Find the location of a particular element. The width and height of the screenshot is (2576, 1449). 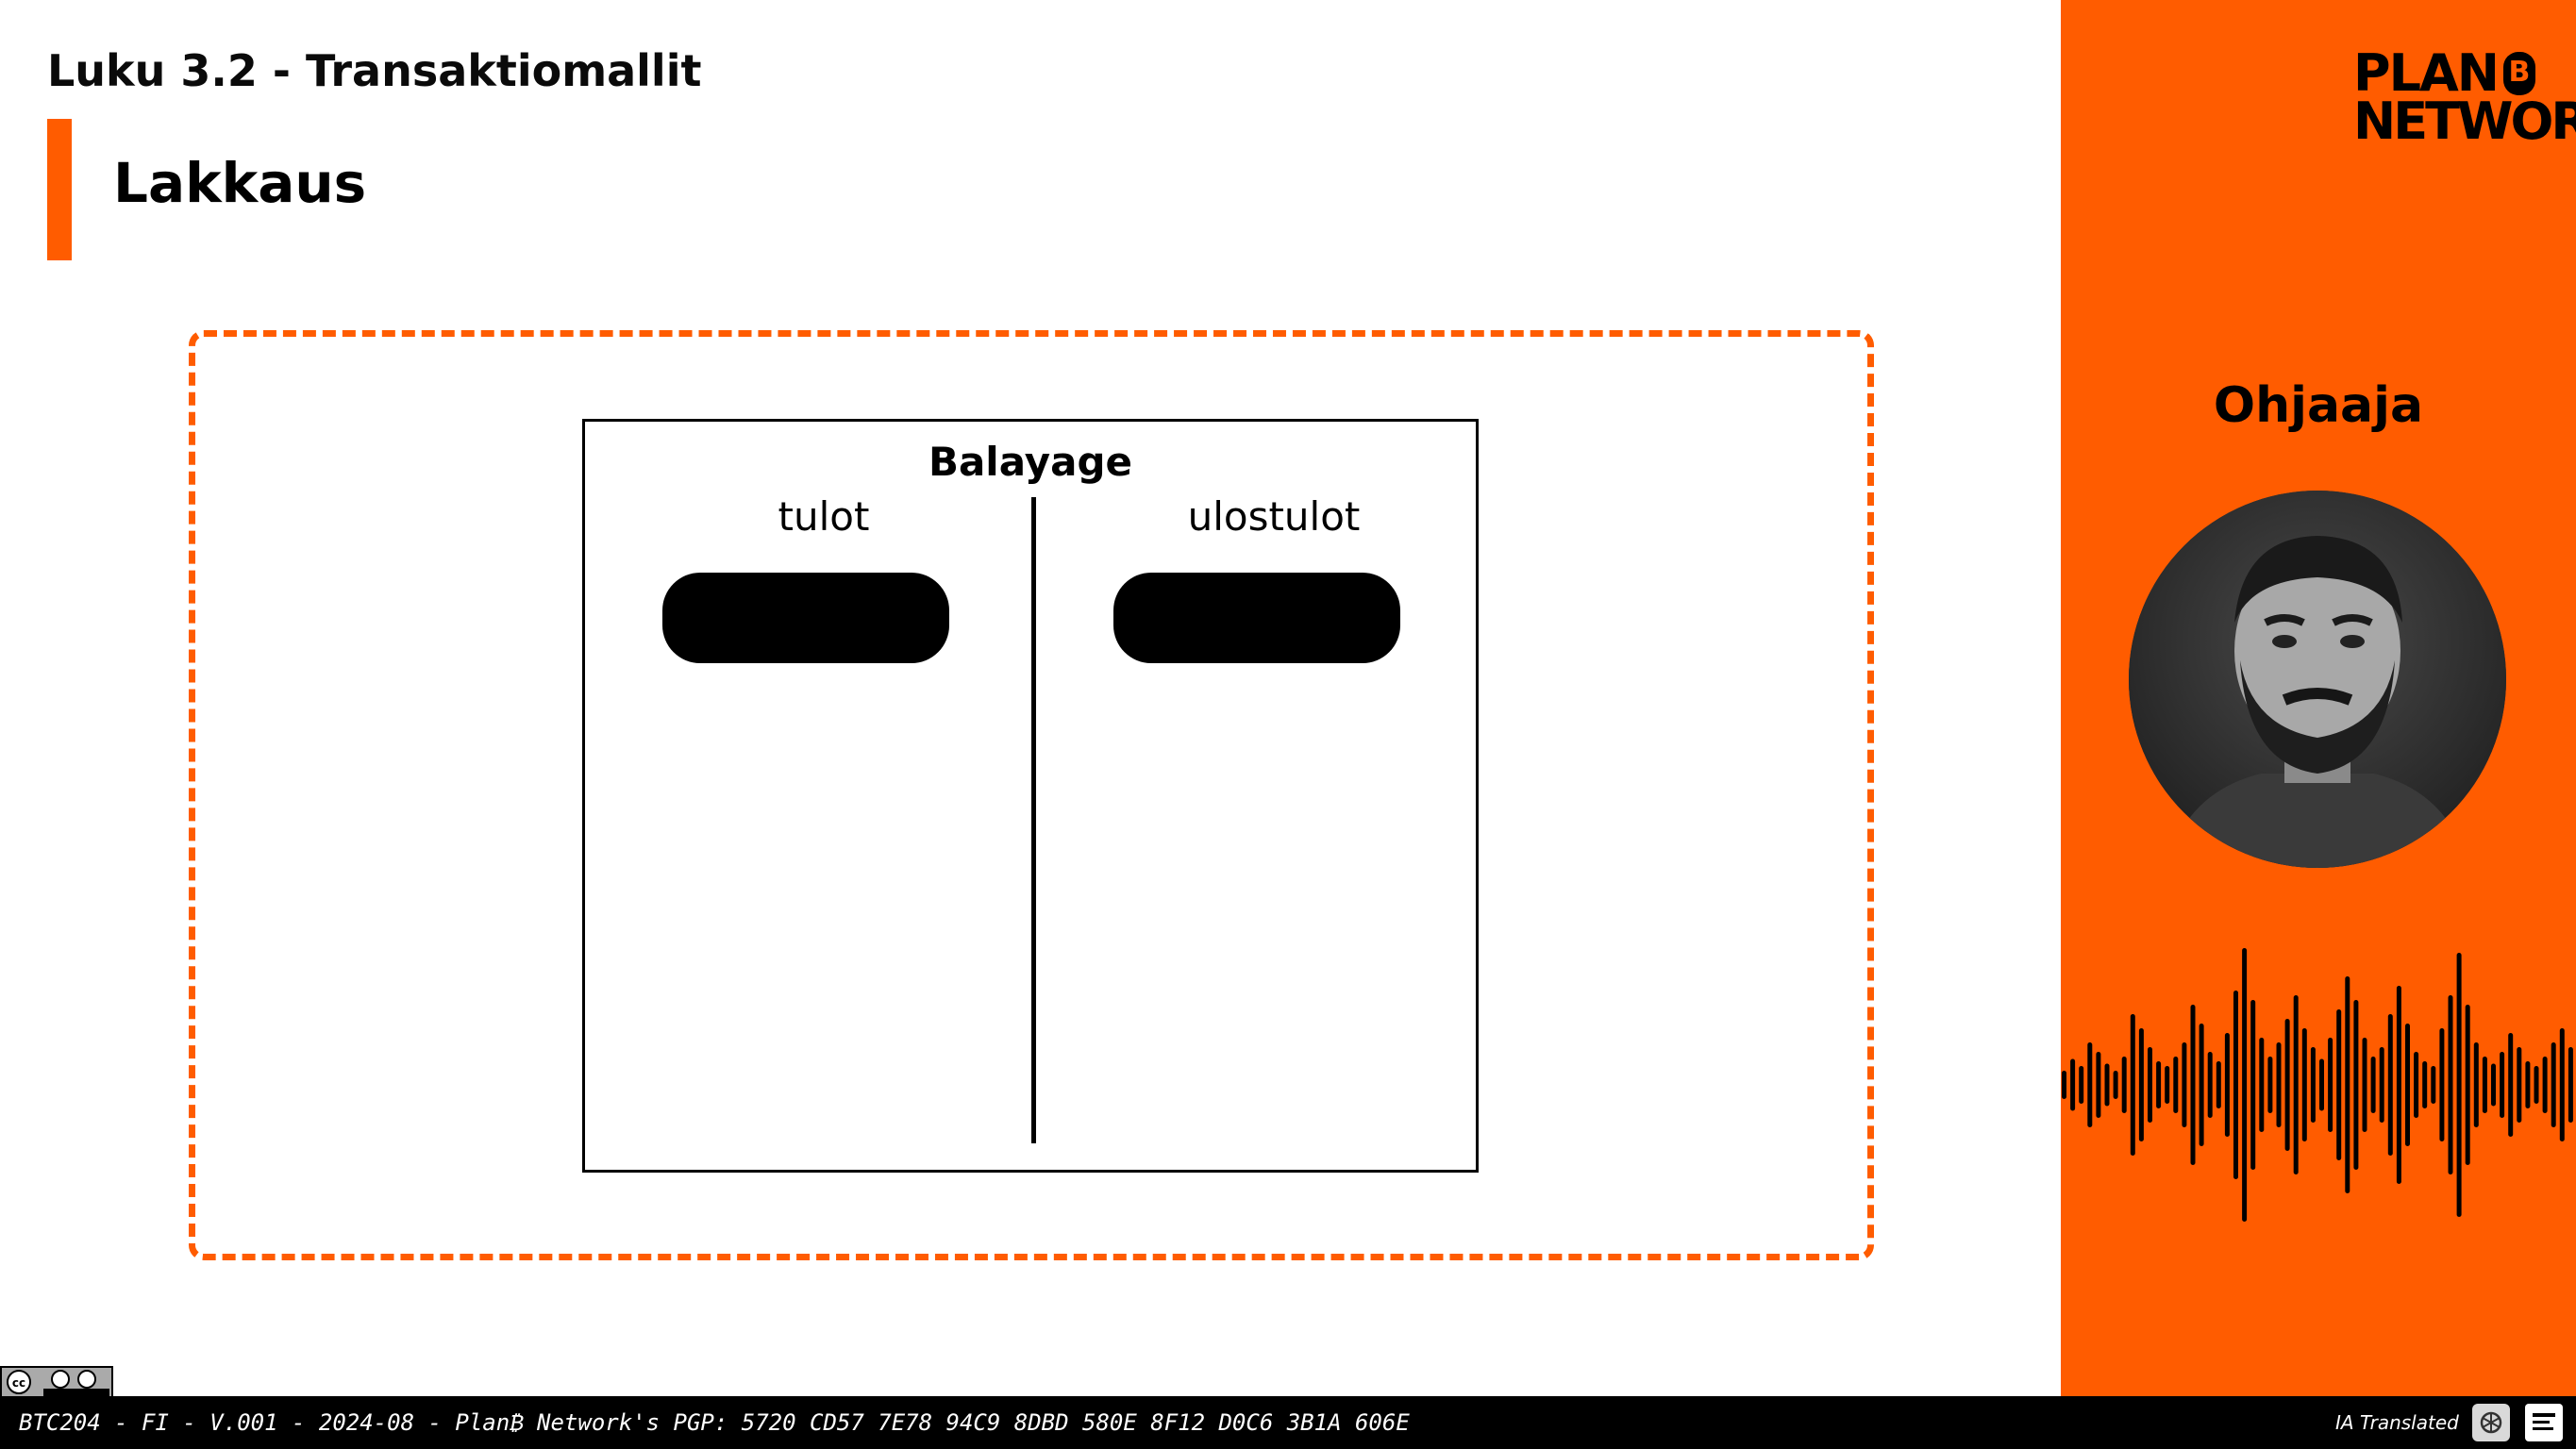

instructor-portrait-icon is located at coordinates (2317, 680).